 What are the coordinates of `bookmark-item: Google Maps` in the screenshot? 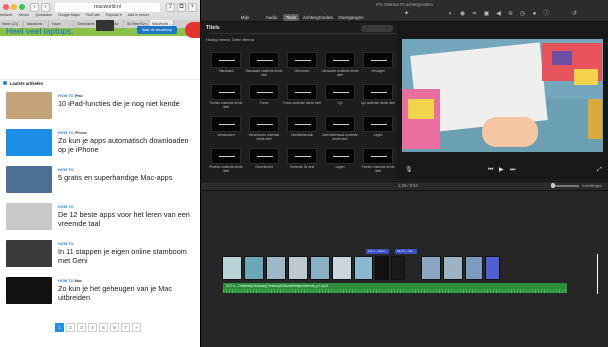 It's located at (68, 15).